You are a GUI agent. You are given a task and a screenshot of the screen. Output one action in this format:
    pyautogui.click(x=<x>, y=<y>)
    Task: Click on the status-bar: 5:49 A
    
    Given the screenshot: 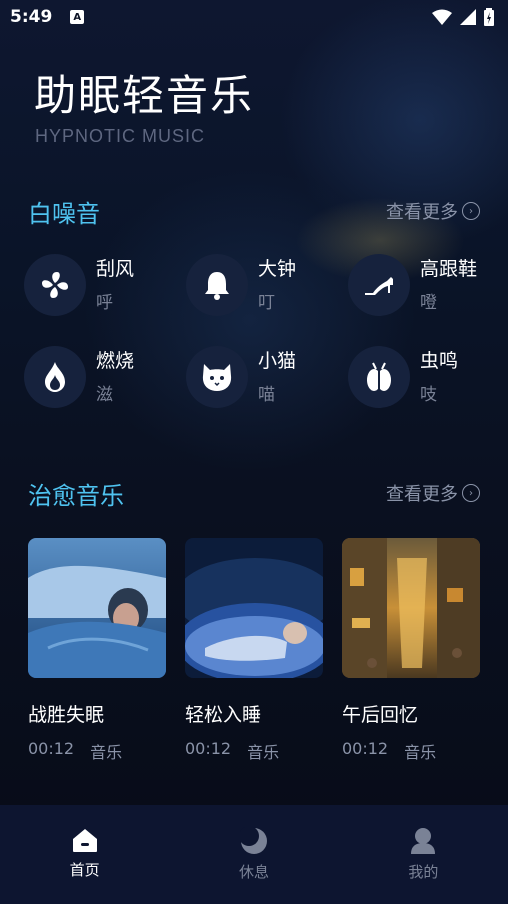 What is the action you would take?
    pyautogui.click(x=254, y=17)
    